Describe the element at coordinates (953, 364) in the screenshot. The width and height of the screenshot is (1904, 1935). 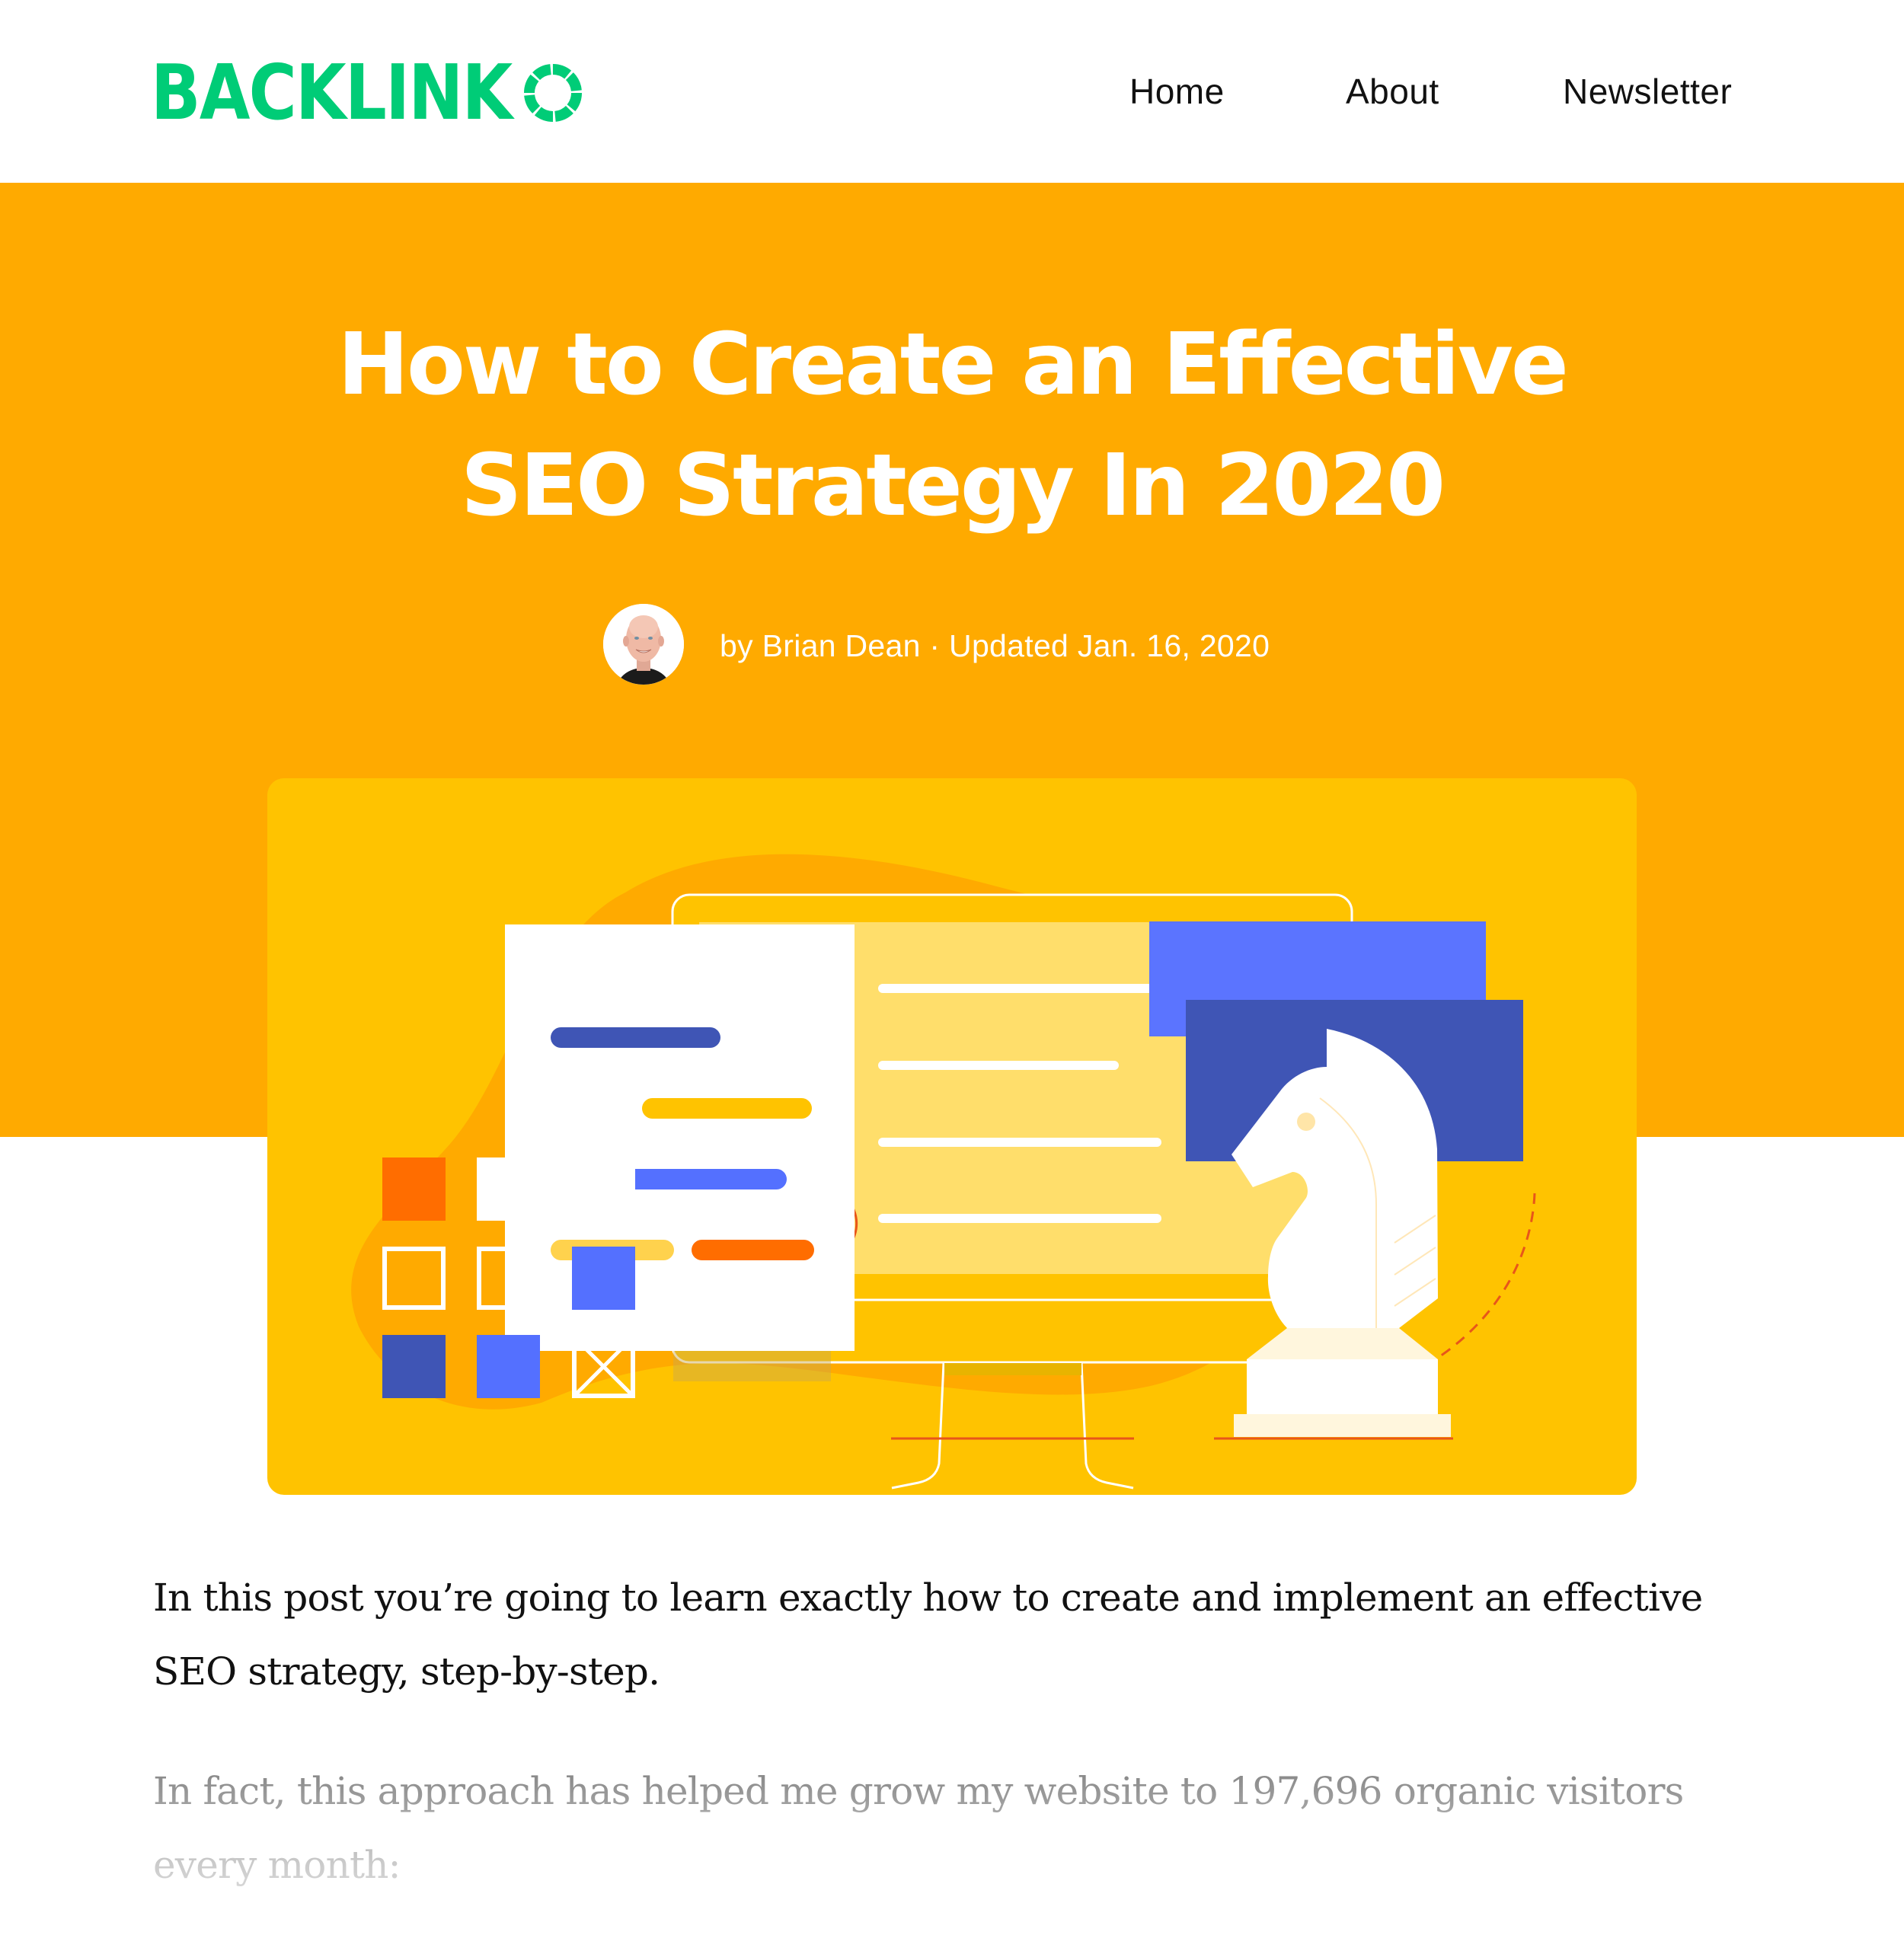
I see `post-title-line-1: How to Create an Effective` at that location.